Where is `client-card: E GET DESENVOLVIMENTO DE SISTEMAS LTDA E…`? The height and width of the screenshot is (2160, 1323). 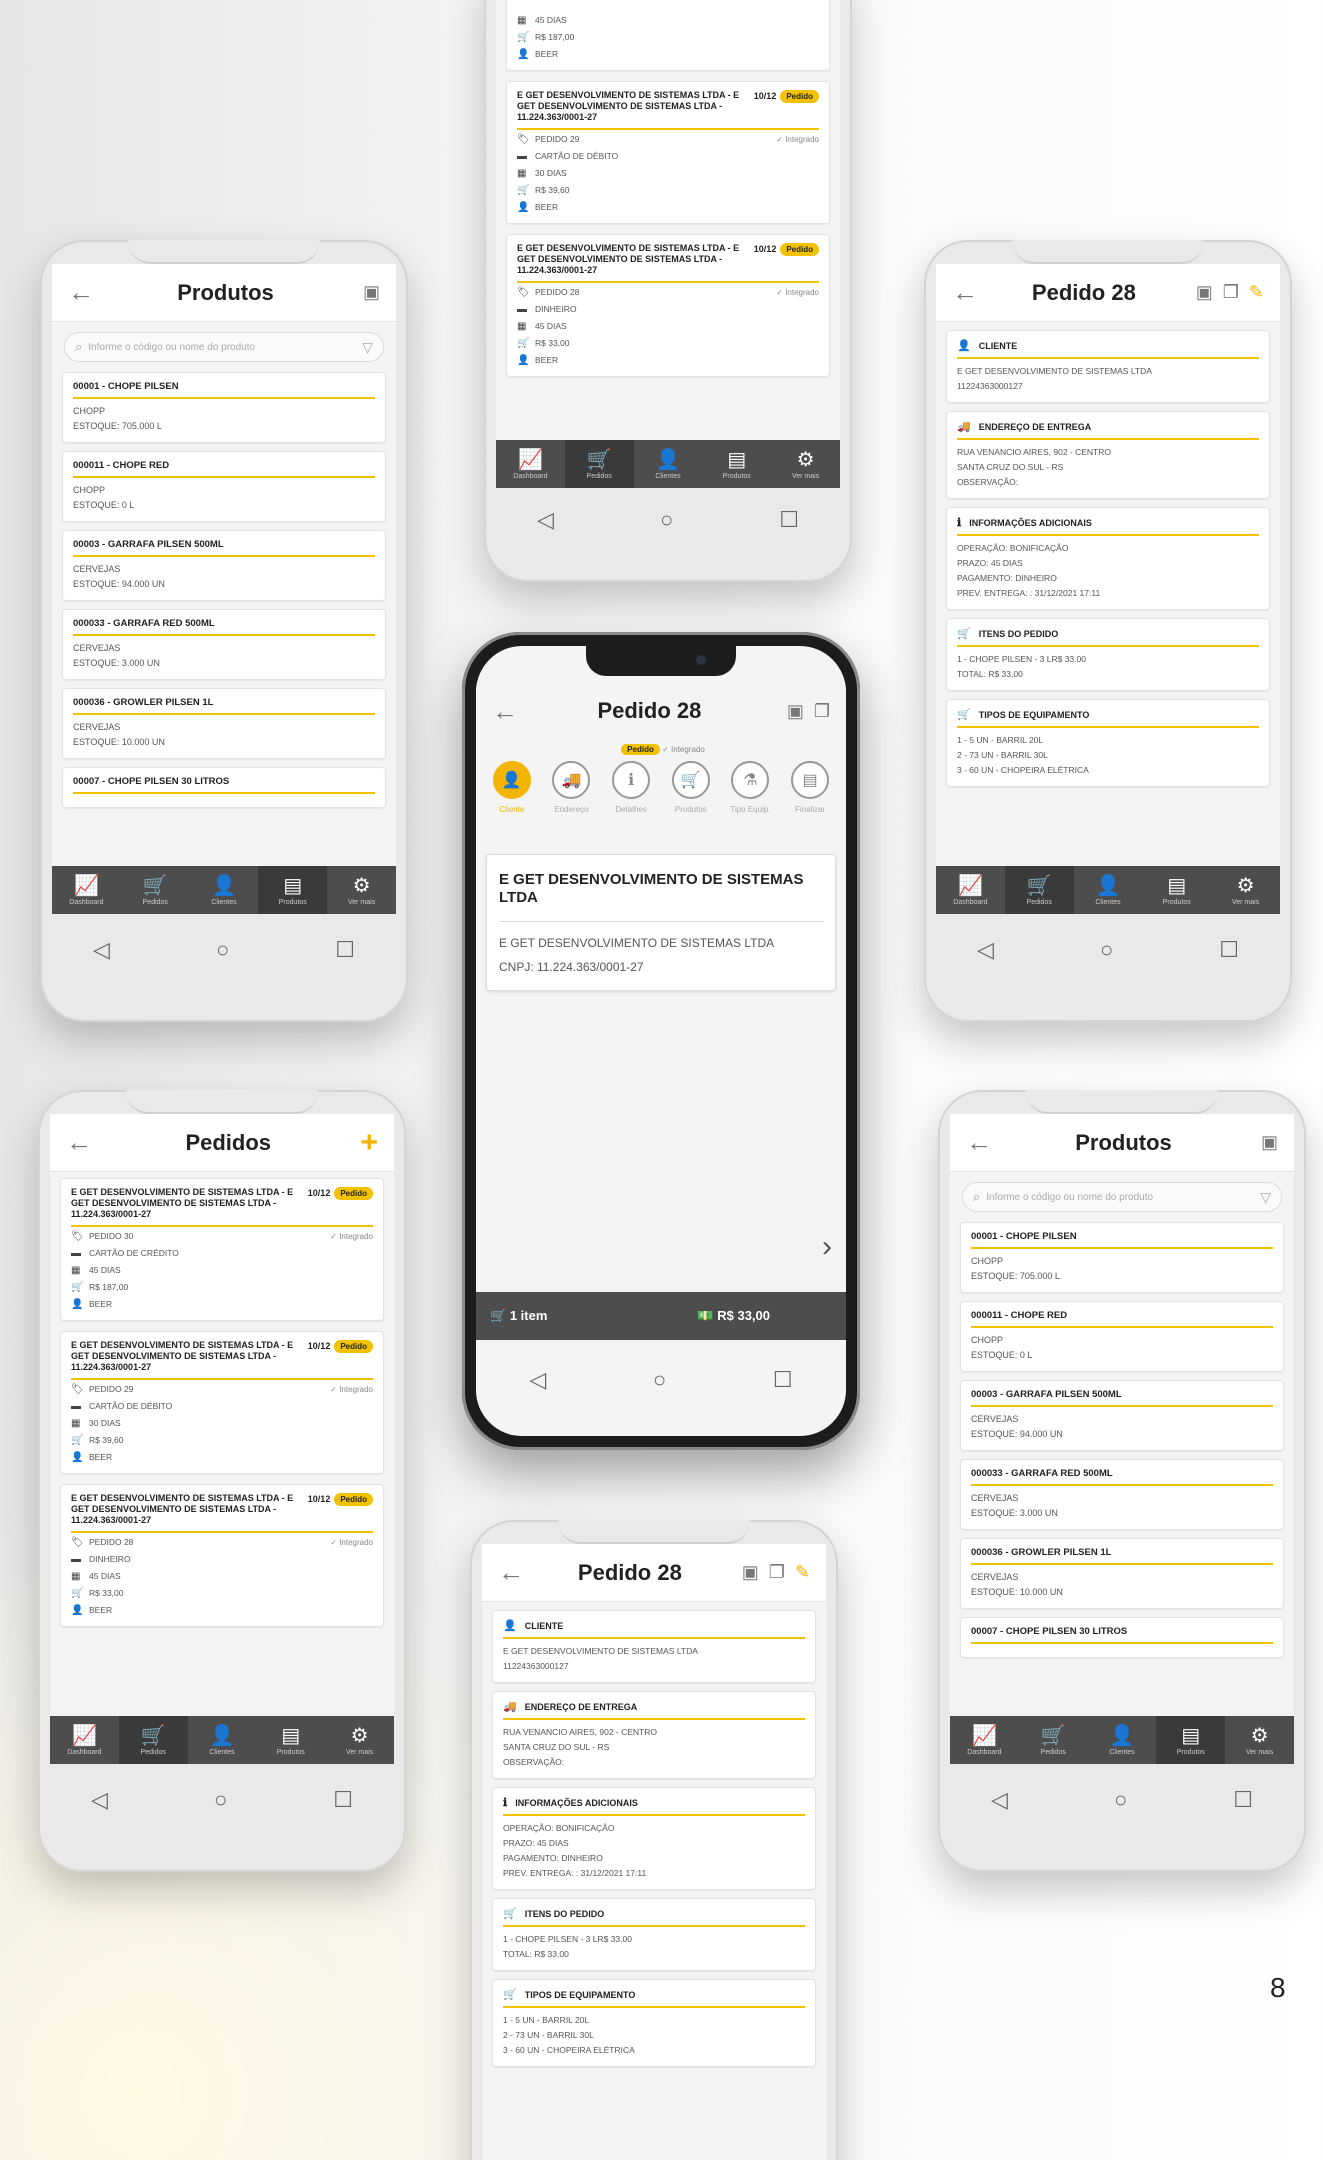
client-card: E GET DESENVOLVIMENTO DE SISTEMAS LTDA E… is located at coordinates (661, 922).